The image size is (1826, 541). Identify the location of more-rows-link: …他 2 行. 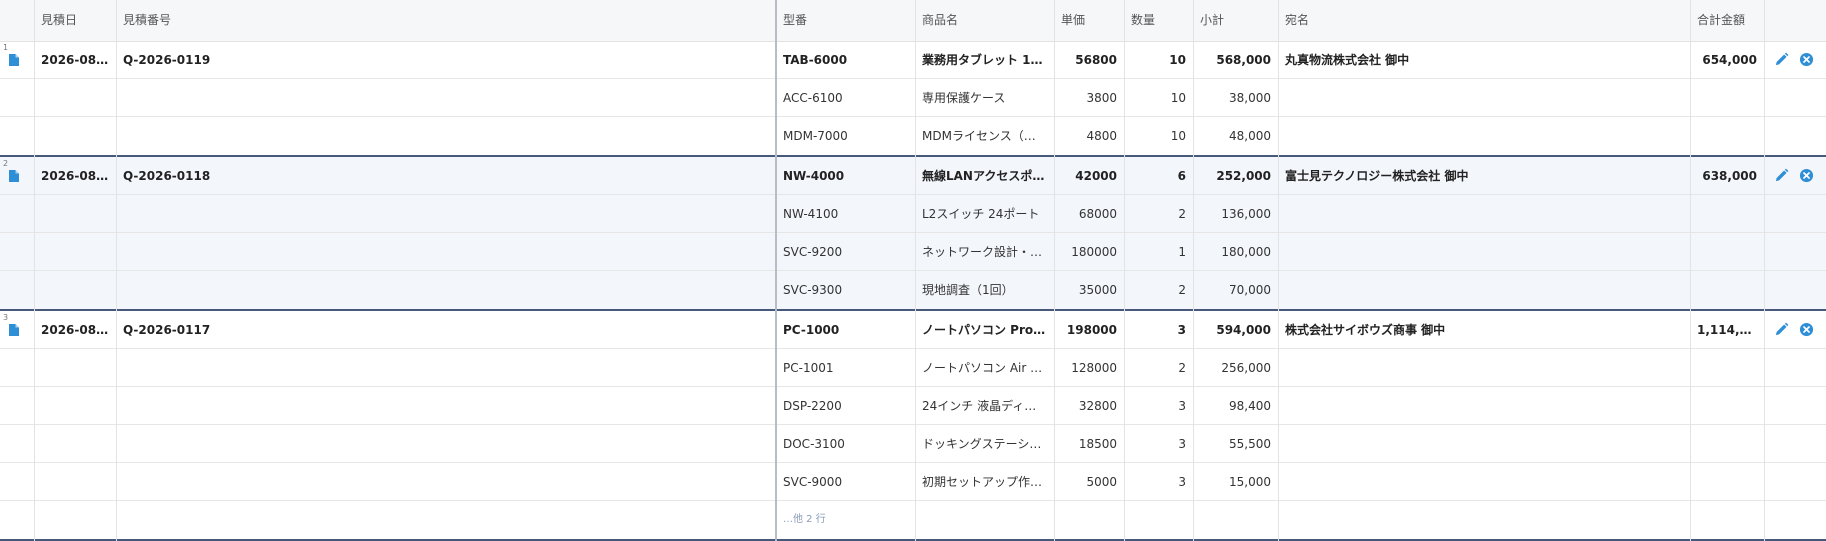
(845, 520).